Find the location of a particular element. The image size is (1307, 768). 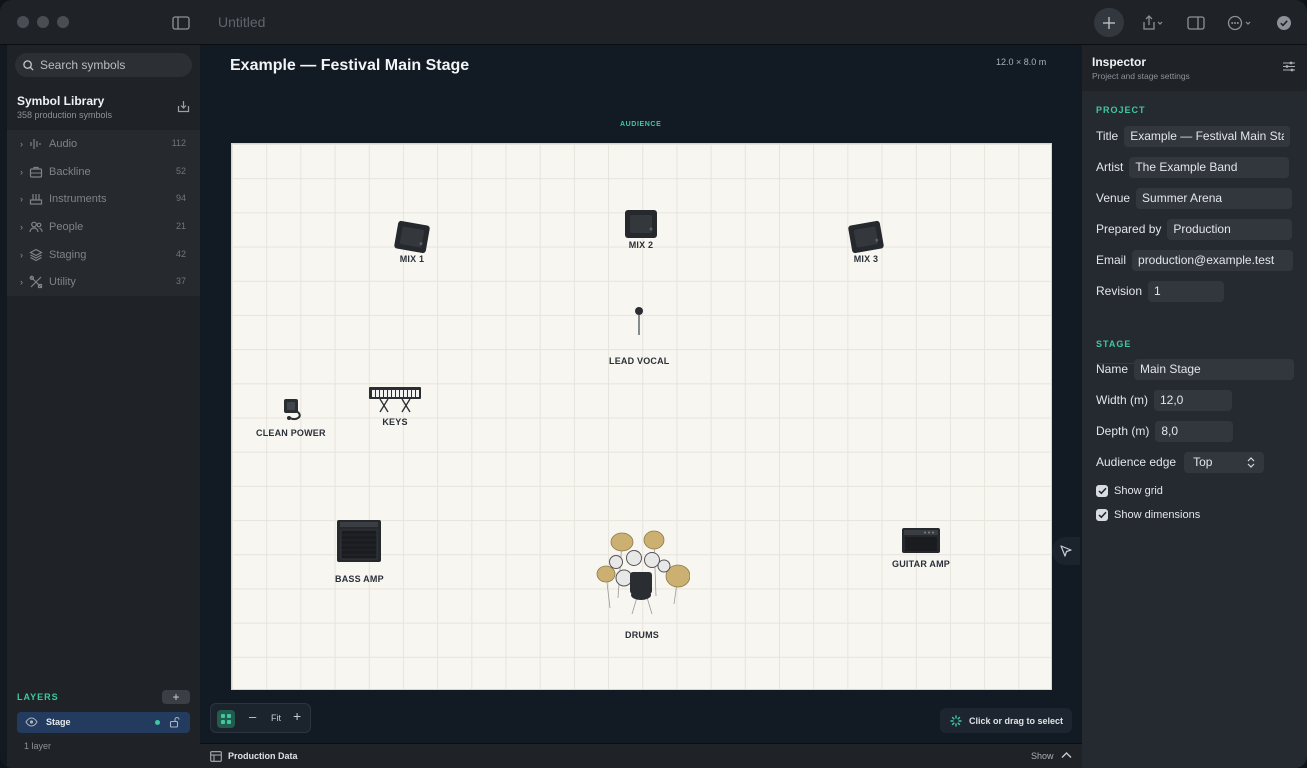

select-tool-button is located at coordinates (1066, 551).